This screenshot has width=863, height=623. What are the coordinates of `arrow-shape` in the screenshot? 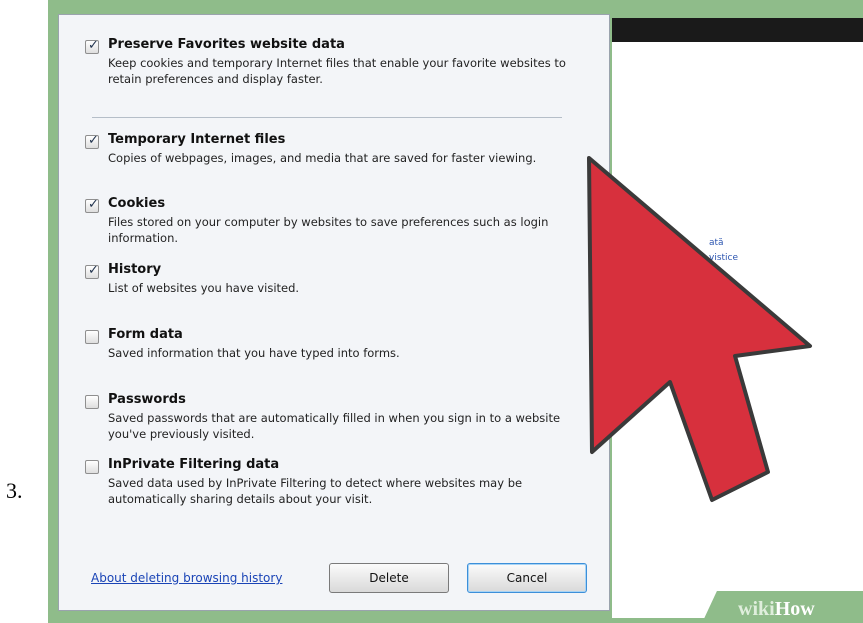 It's located at (699, 329).